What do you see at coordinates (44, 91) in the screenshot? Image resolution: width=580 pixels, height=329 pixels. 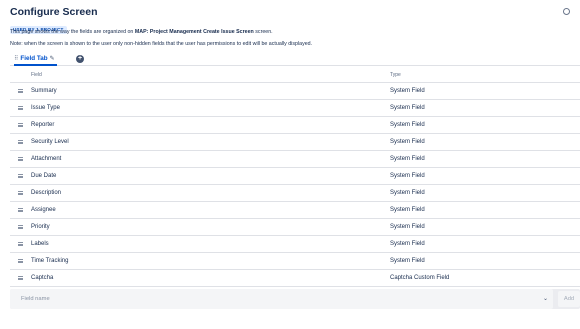 I see `field-name-cell: Summary` at bounding box center [44, 91].